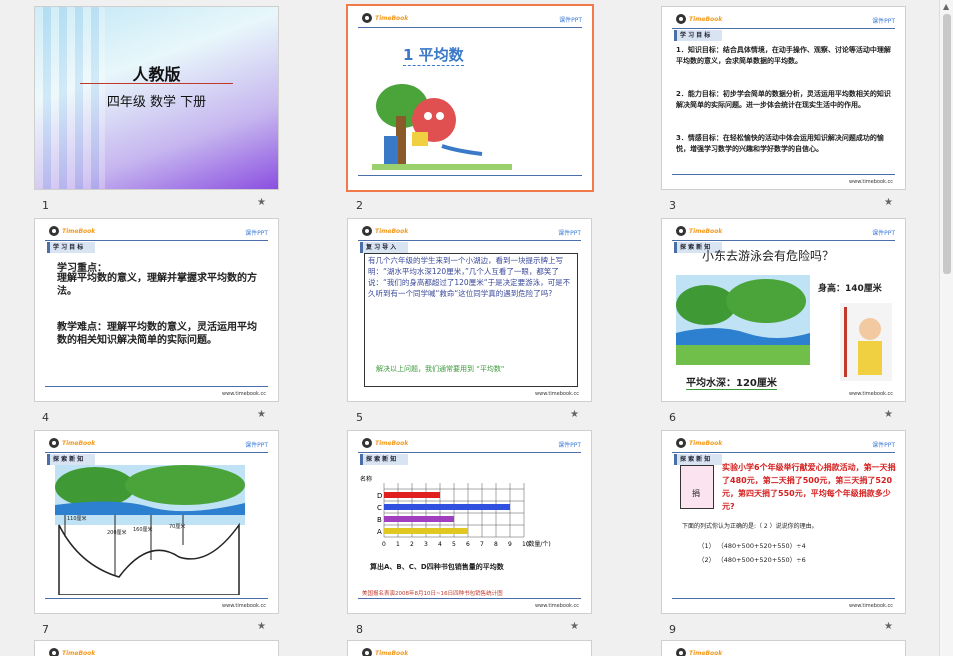 The height and width of the screenshot is (656, 953). Describe the element at coordinates (379, 496) in the screenshot. I see `category-label-D: D` at that location.